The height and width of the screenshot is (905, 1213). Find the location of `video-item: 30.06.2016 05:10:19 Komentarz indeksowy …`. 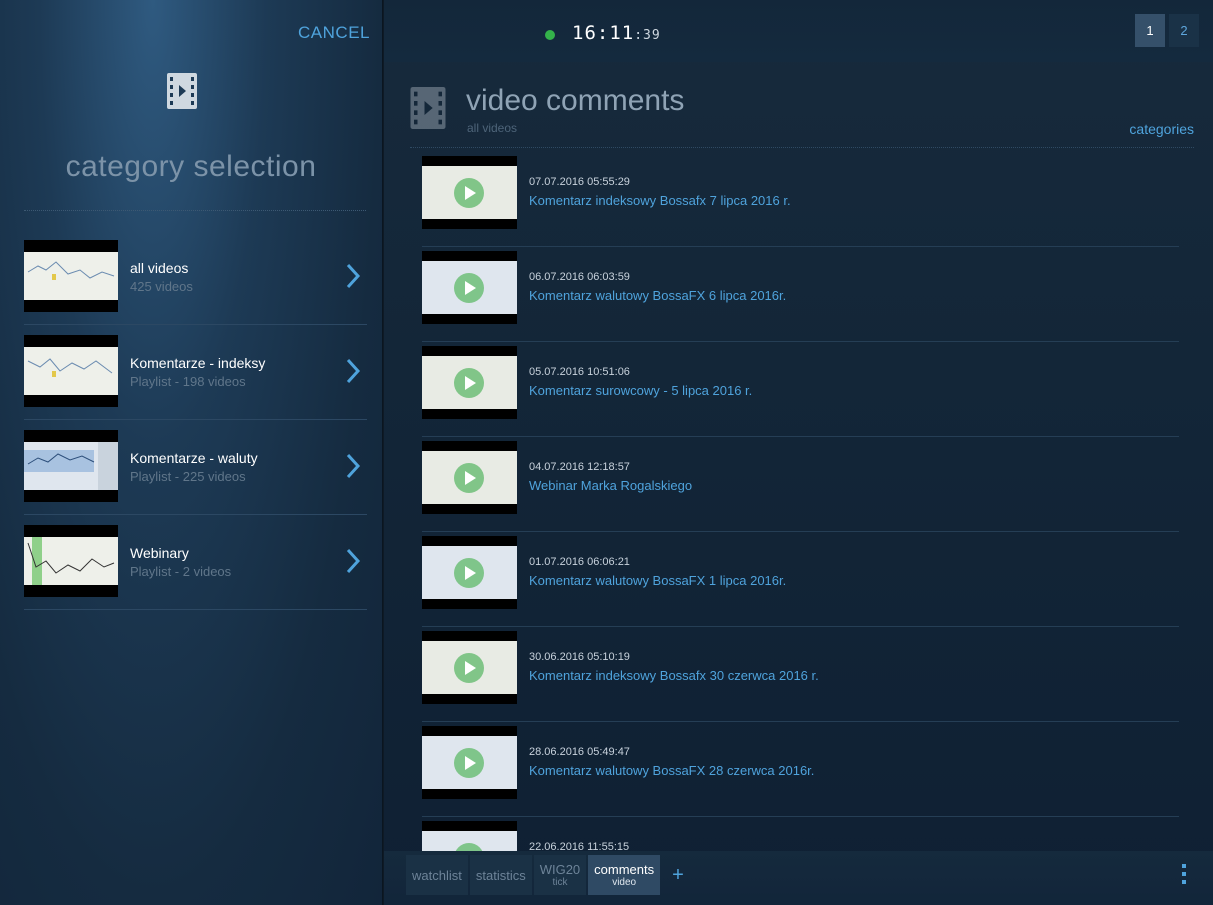

video-item: 30.06.2016 05:10:19 Komentarz indeksowy … is located at coordinates (800, 674).